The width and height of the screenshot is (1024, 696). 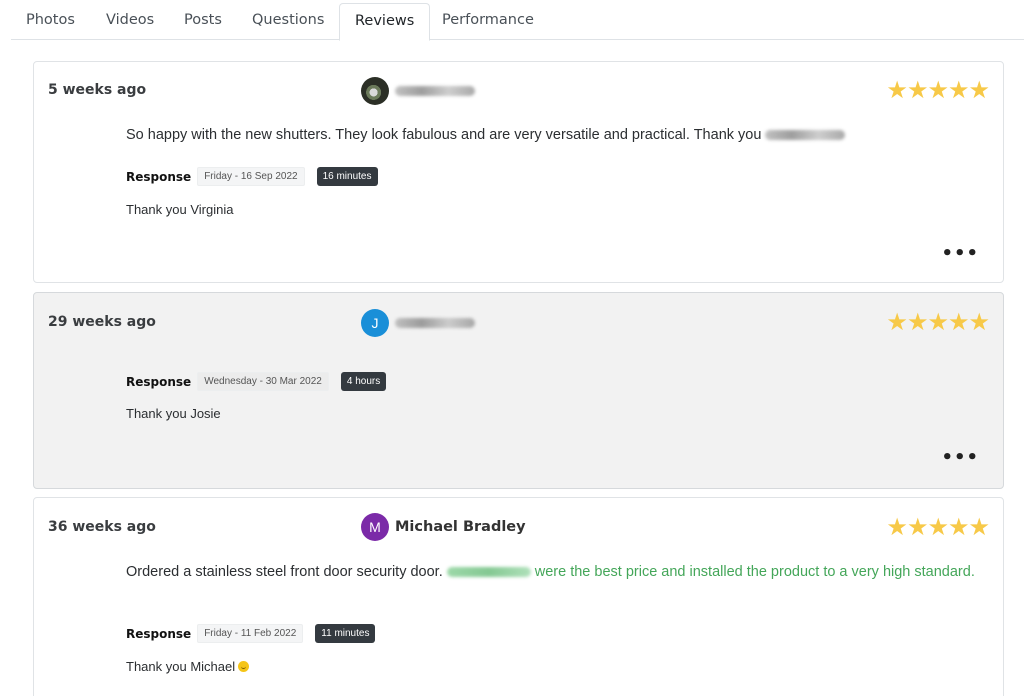 I want to click on review-author, so click(x=418, y=91).